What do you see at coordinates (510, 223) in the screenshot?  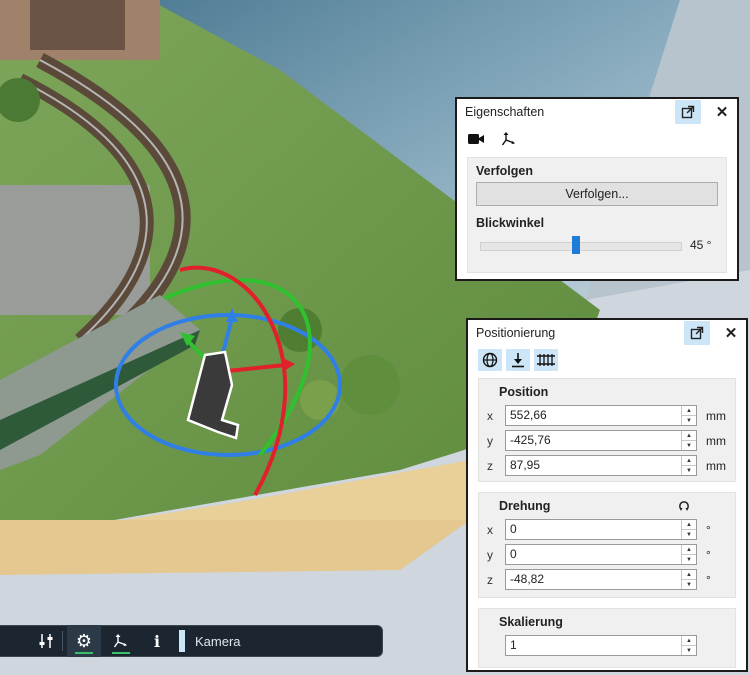 I see `view-angle-heading: Blickwinkel` at bounding box center [510, 223].